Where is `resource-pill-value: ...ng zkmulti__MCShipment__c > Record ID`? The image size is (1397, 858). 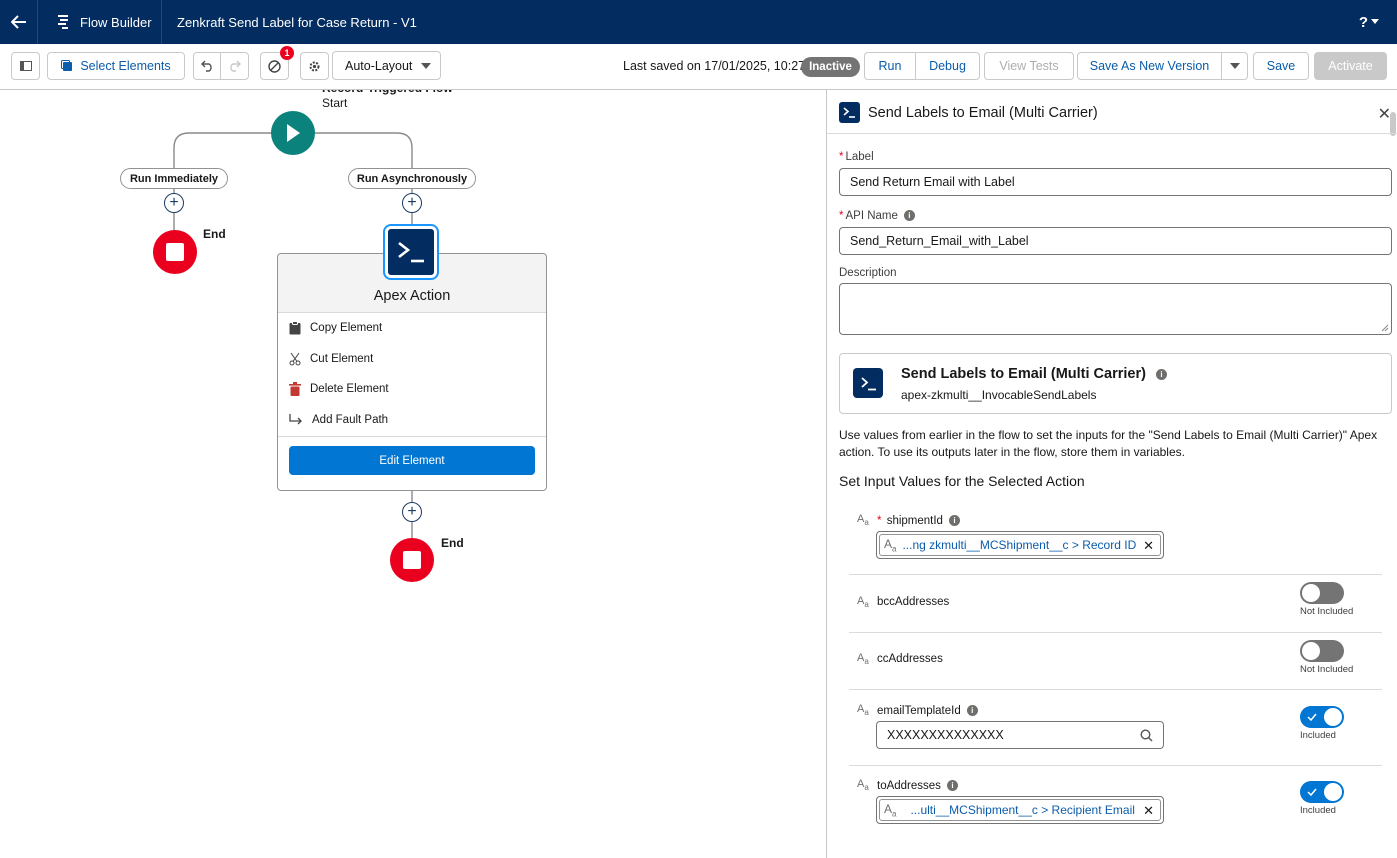
resource-pill-value: ...ng zkmulti__MCShipment__c > Record ID is located at coordinates (1019, 545).